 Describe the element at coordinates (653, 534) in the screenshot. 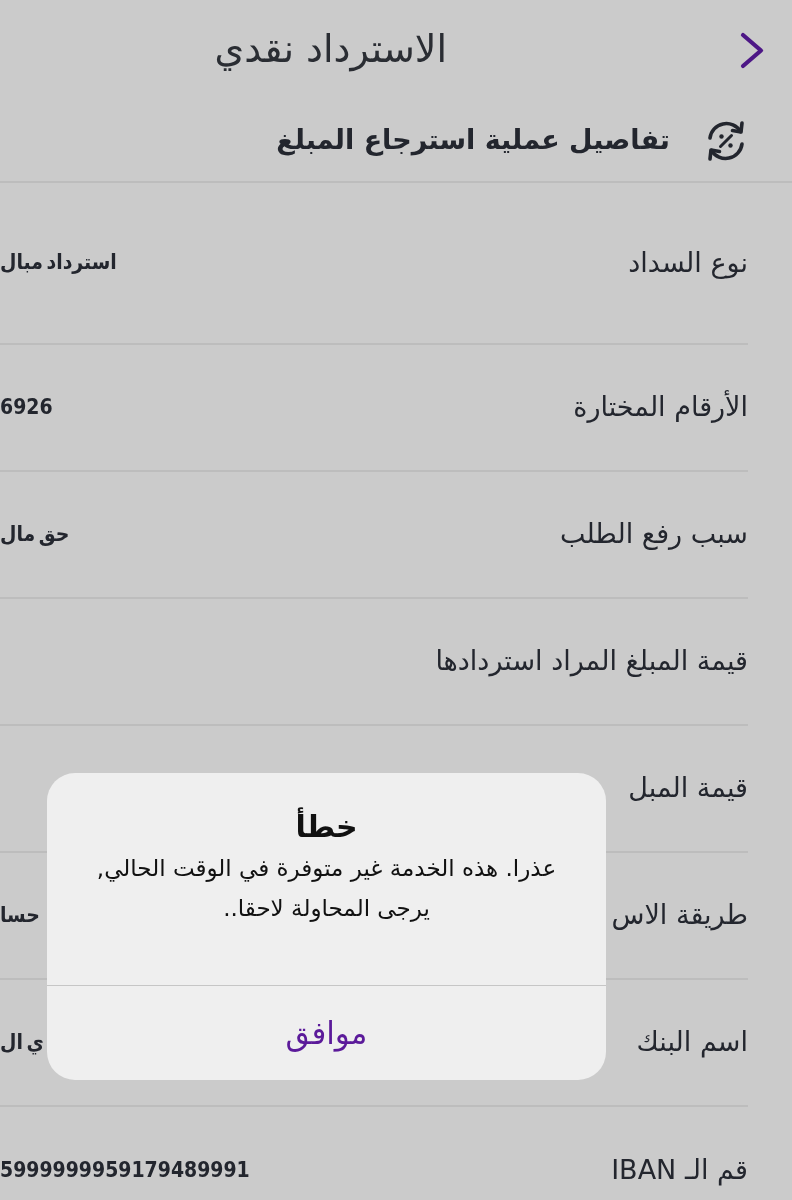

I see `field-label: سبب رفع الطلب` at that location.